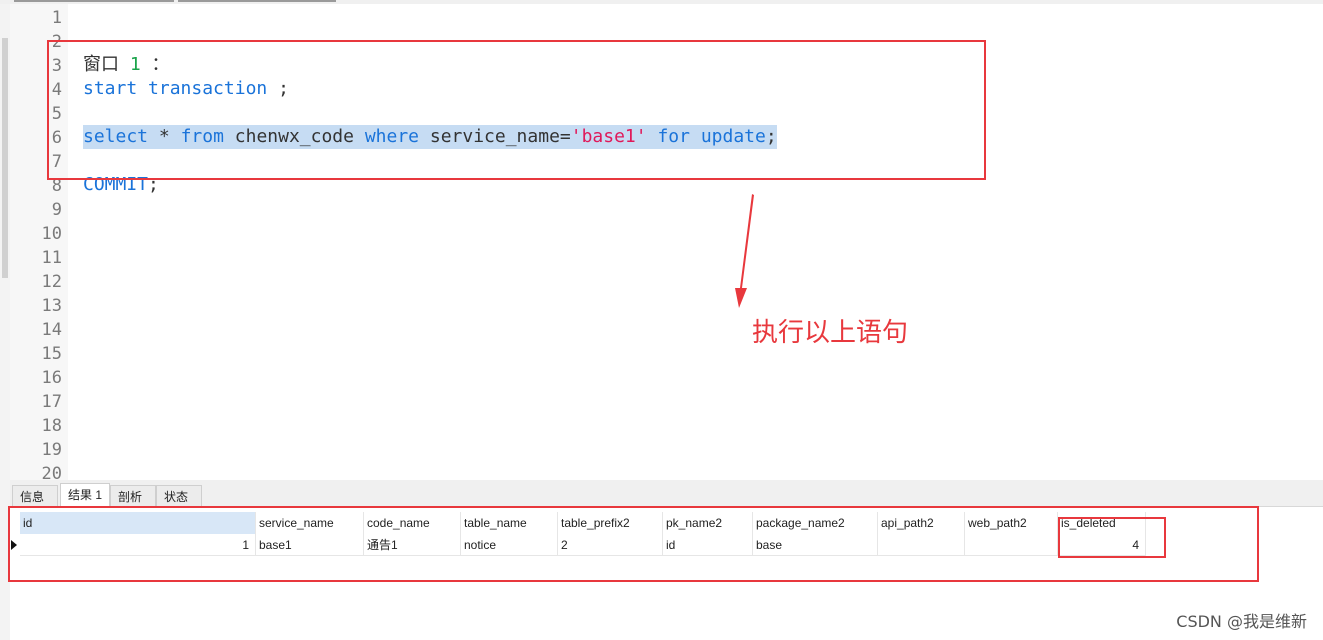  I want to click on line-number: 17, so click(51, 402).